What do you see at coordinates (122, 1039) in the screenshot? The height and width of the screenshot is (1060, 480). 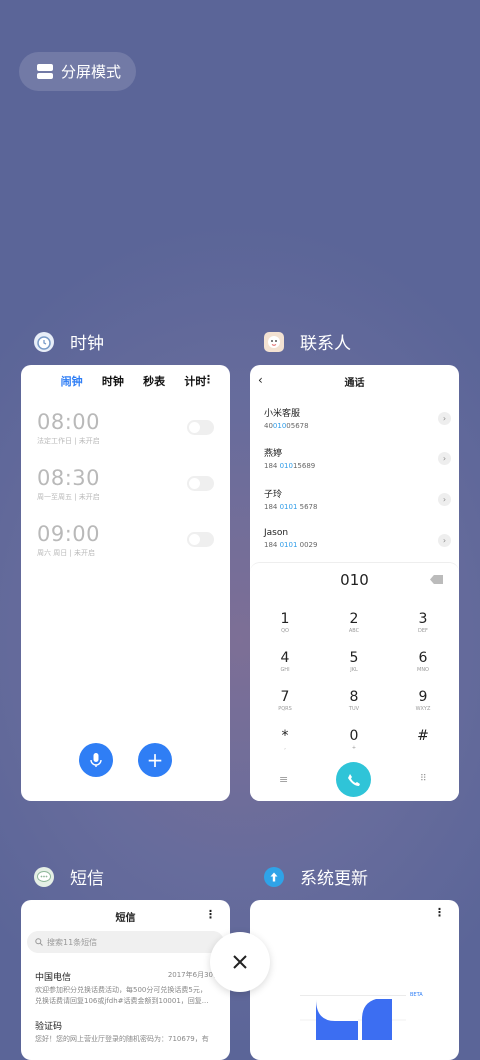 I see `thread-preview: 您好！您的网上营业厅登录的随机密码为：710679，有` at bounding box center [122, 1039].